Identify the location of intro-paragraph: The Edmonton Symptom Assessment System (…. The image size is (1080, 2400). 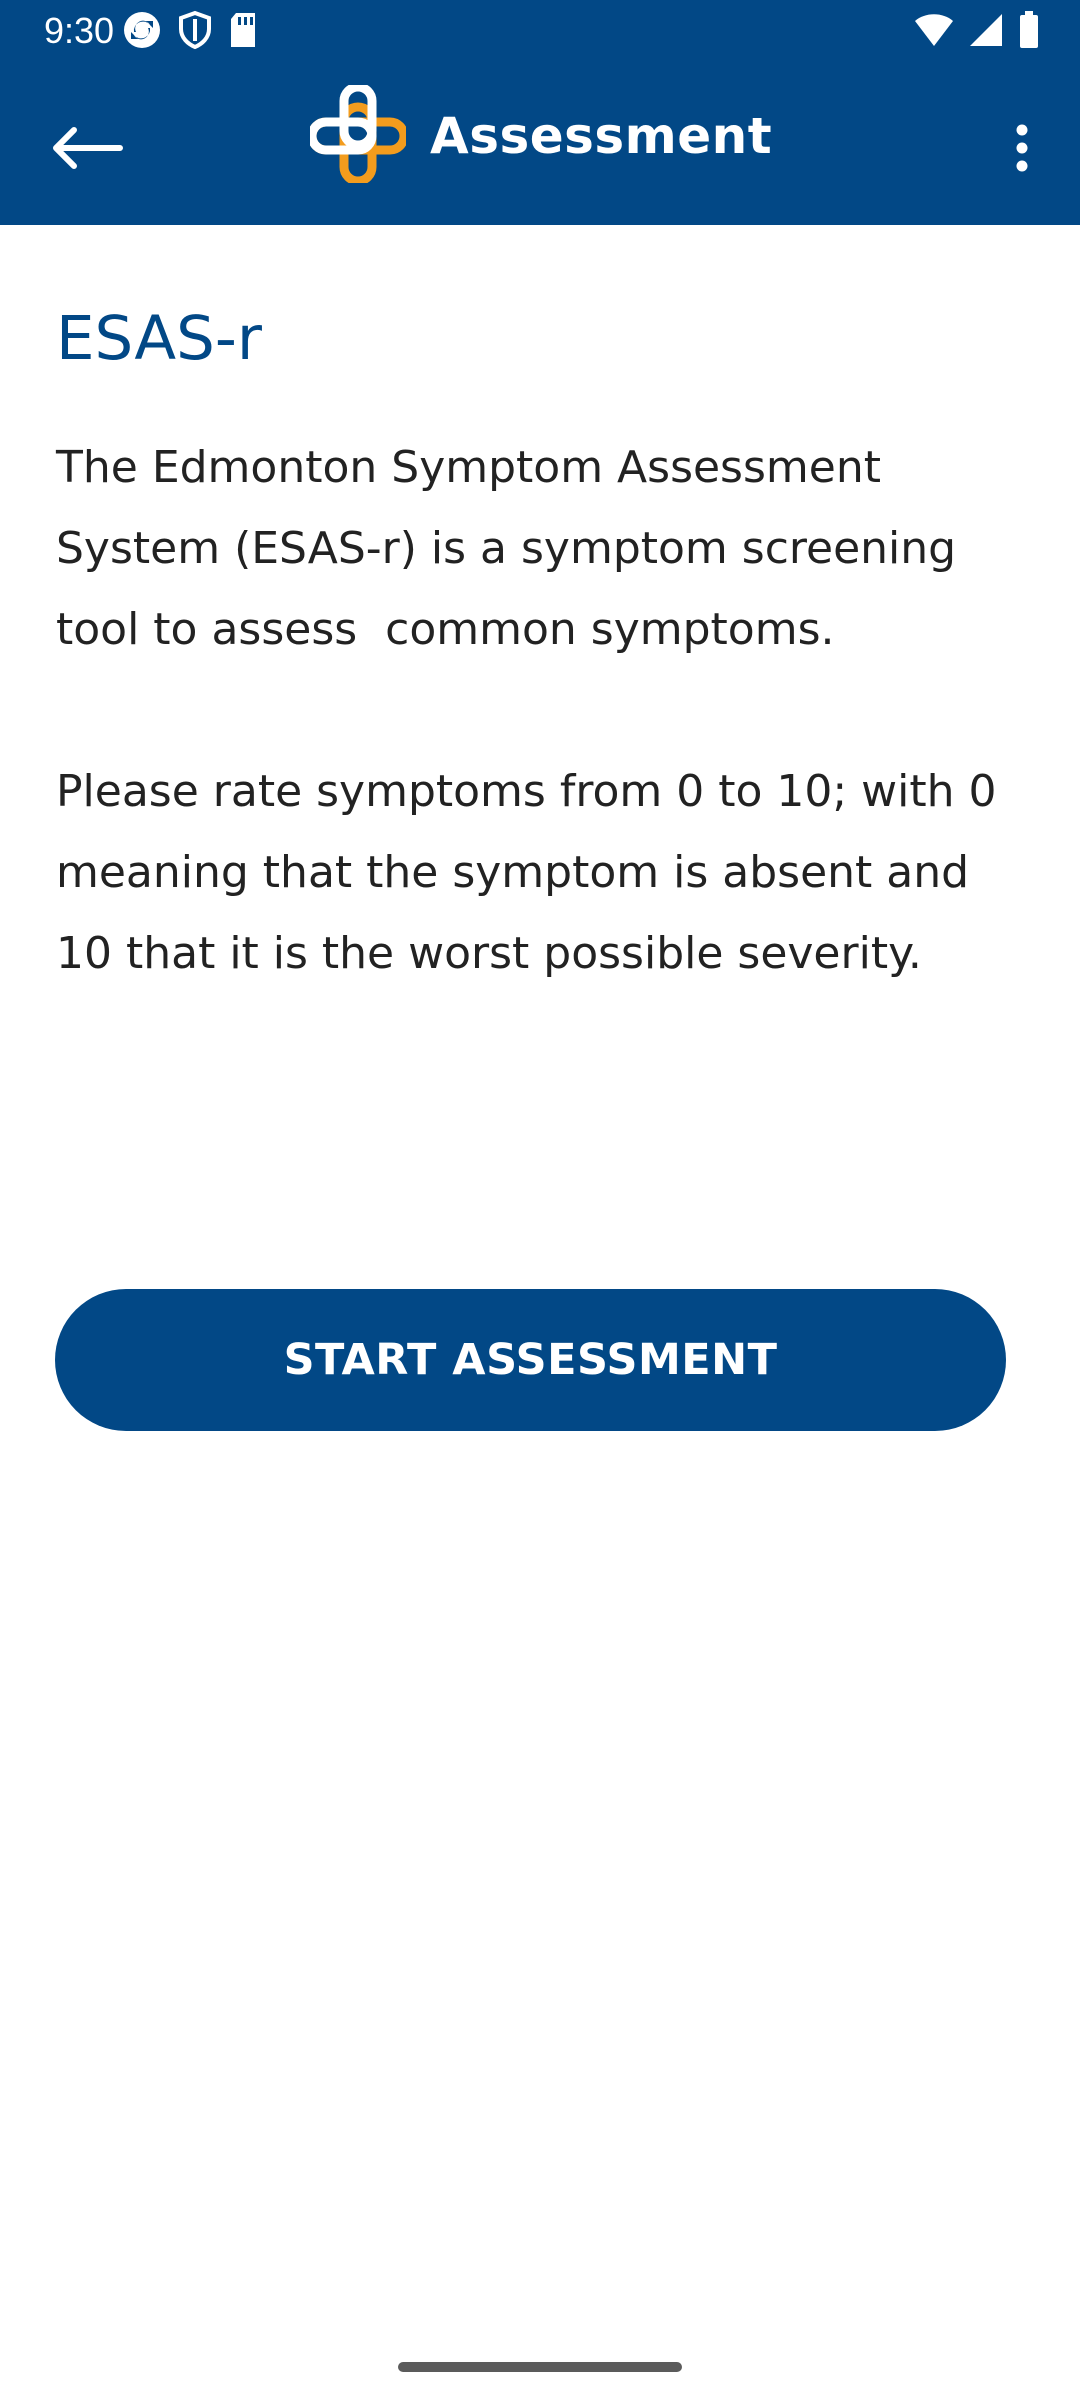
(513, 548).